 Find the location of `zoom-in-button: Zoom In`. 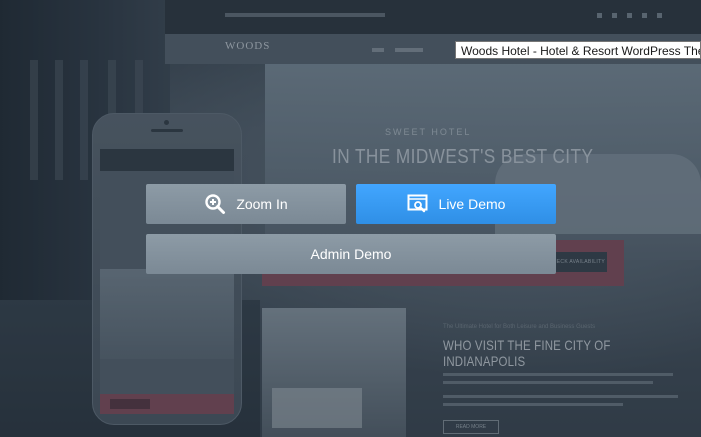

zoom-in-button: Zoom In is located at coordinates (246, 204).